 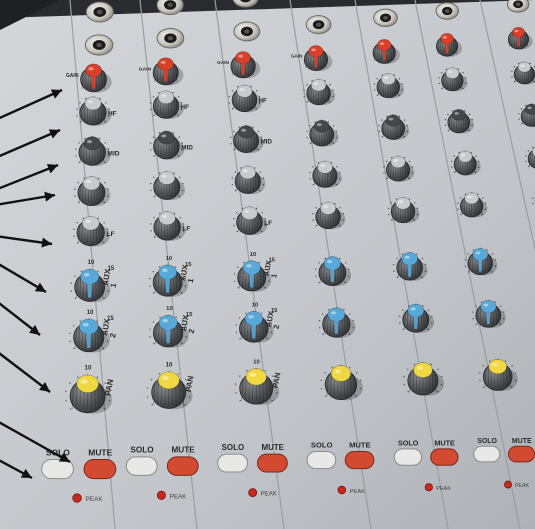 What do you see at coordinates (95, 499) in the screenshot?
I see `peak-label: PEAK` at bounding box center [95, 499].